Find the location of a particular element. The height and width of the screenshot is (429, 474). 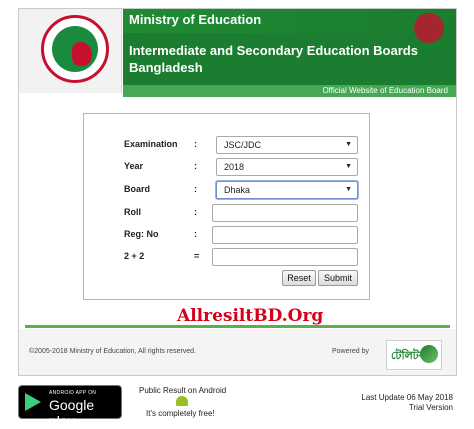

logo-panel is located at coordinates (70, 51).